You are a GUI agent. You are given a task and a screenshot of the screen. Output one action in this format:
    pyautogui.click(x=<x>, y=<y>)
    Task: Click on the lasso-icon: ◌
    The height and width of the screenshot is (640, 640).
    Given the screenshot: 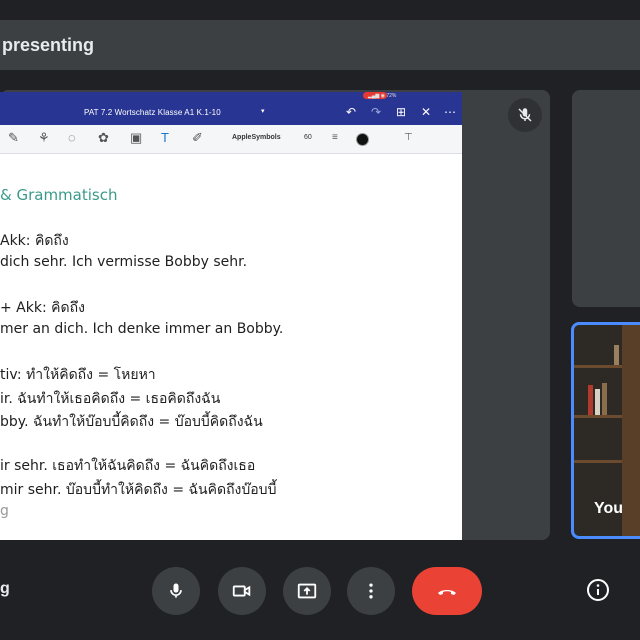 What is the action you would take?
    pyautogui.click(x=72, y=137)
    